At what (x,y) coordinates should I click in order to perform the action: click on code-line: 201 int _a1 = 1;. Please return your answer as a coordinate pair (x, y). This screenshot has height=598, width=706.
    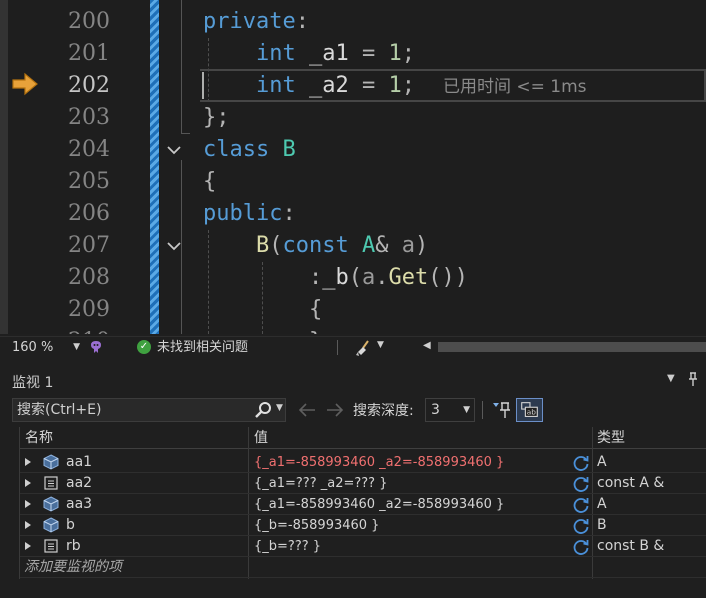
    Looking at the image, I should click on (353, 54).